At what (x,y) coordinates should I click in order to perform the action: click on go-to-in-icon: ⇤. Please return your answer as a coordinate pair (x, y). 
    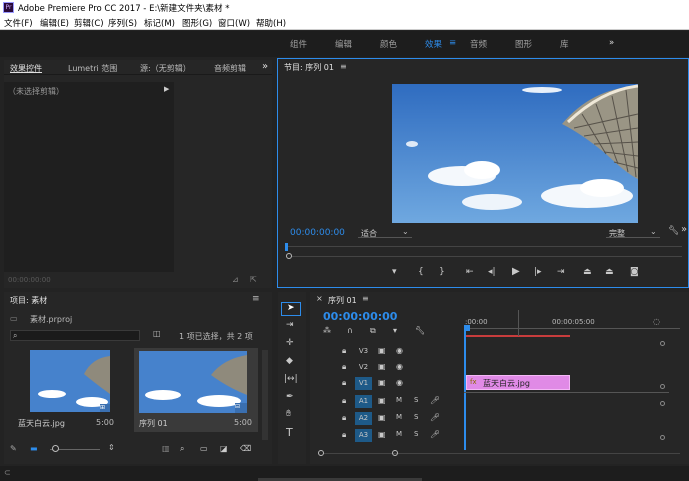
    Looking at the image, I should click on (470, 272).